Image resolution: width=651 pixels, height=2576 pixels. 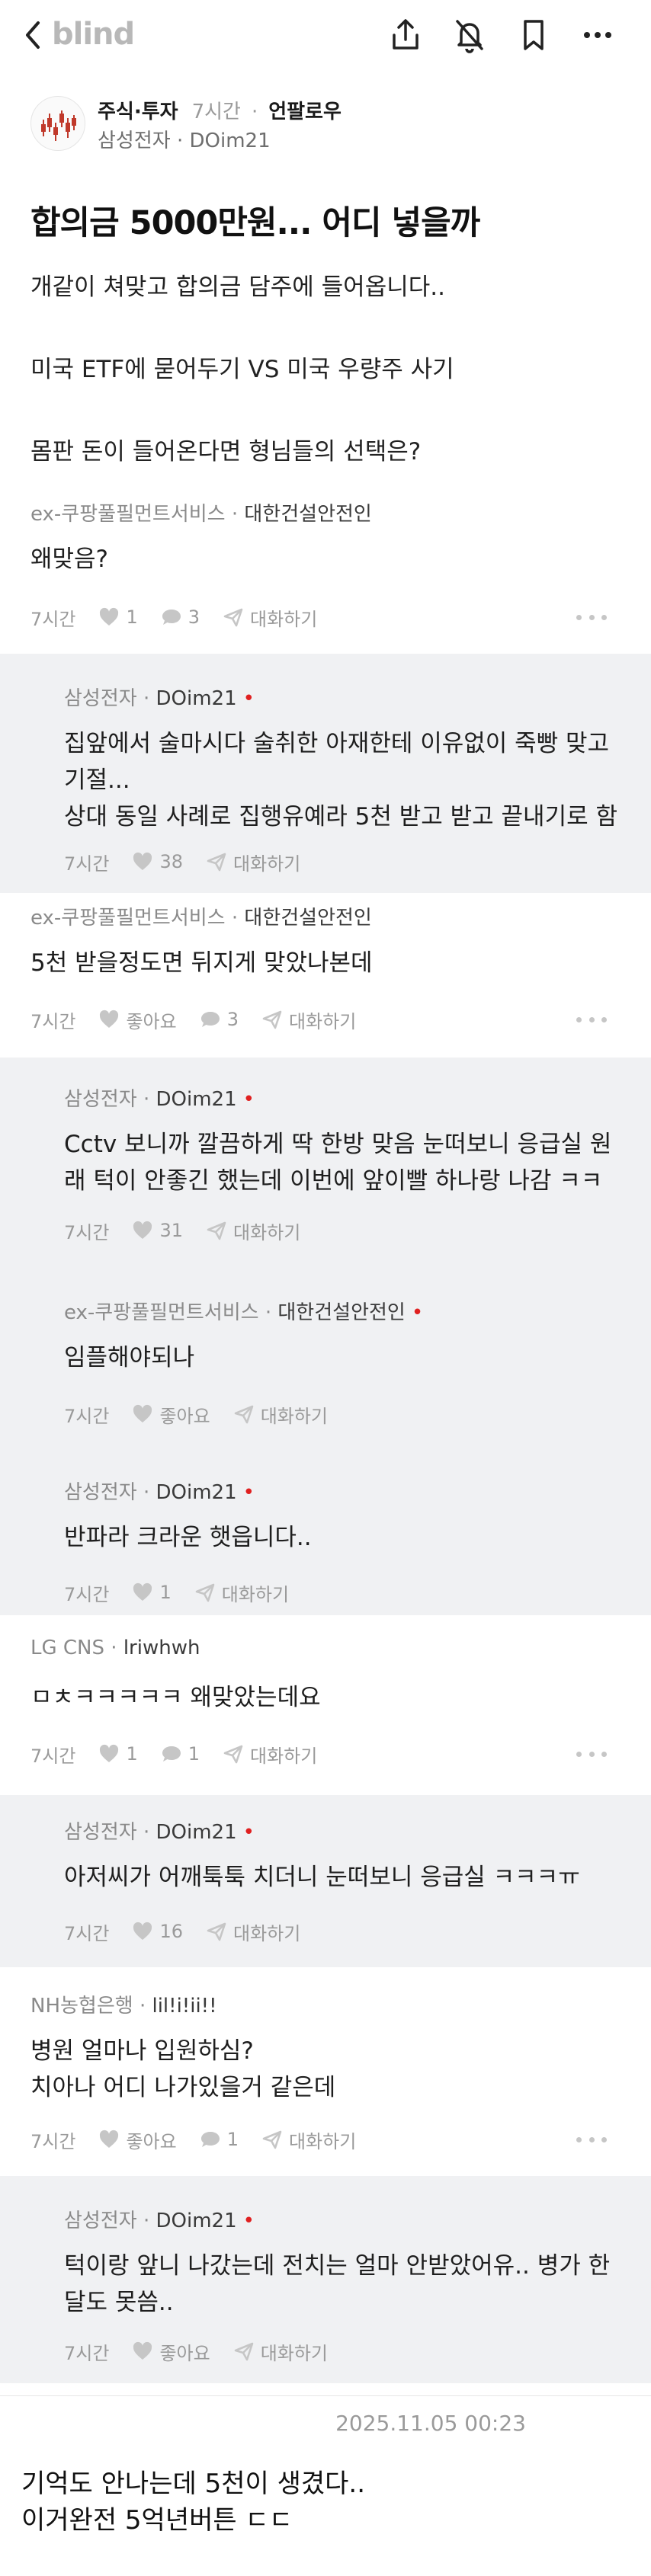 What do you see at coordinates (469, 35) in the screenshot?
I see `notification-off-icon` at bounding box center [469, 35].